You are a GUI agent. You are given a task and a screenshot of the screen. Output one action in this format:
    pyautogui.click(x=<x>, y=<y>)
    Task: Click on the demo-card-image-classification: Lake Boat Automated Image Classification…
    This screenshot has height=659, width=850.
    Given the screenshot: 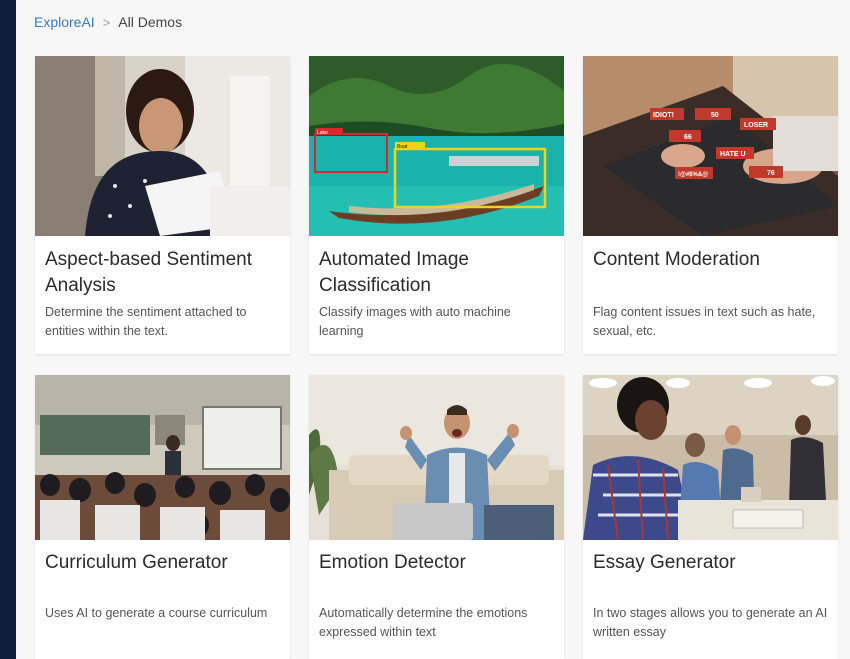 What is the action you would take?
    pyautogui.click(x=436, y=205)
    